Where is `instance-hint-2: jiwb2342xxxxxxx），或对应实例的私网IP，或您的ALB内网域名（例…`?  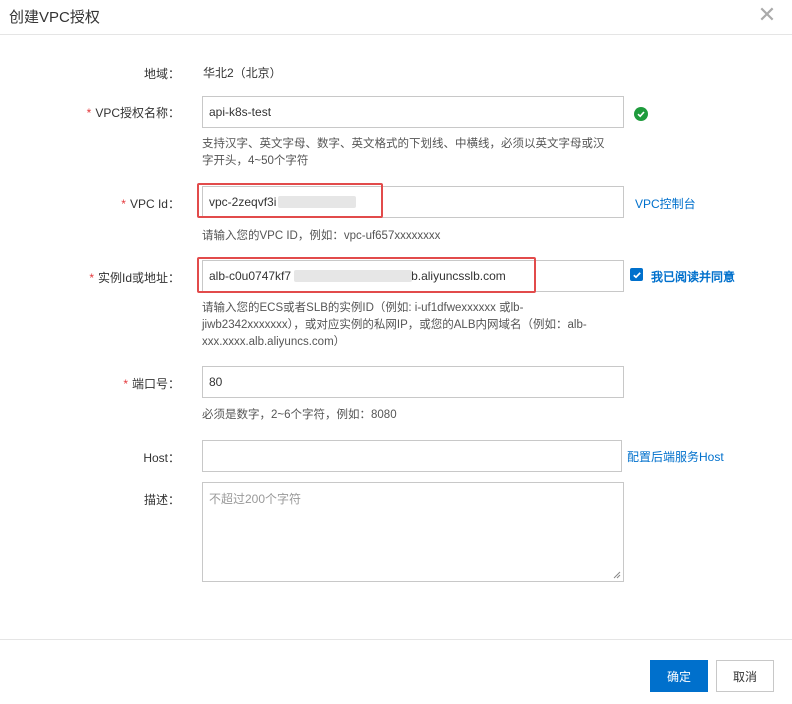 instance-hint-2: jiwb2342xxxxxxx），或对应实例的私网IP，或您的ALB内网域名（例… is located at coordinates (394, 325).